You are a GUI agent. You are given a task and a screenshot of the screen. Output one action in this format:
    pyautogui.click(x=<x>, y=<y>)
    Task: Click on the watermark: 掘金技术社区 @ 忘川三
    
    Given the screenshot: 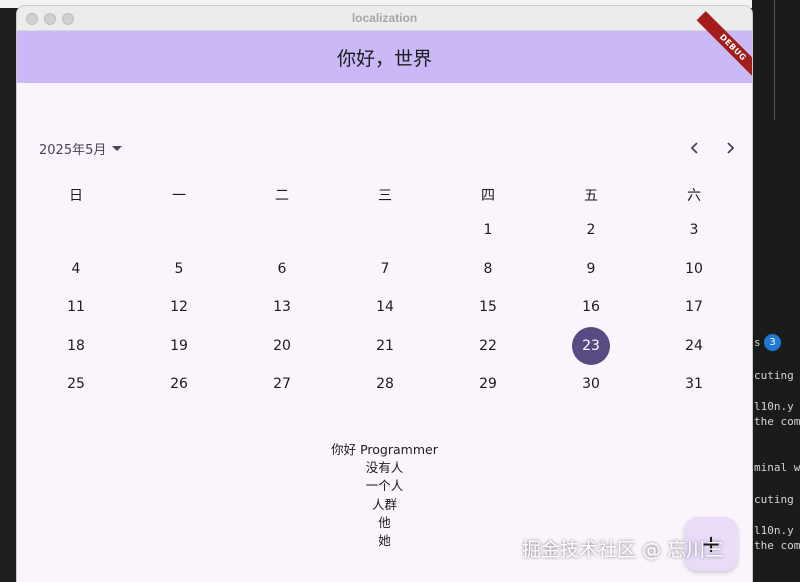 What is the action you would take?
    pyautogui.click(x=623, y=550)
    